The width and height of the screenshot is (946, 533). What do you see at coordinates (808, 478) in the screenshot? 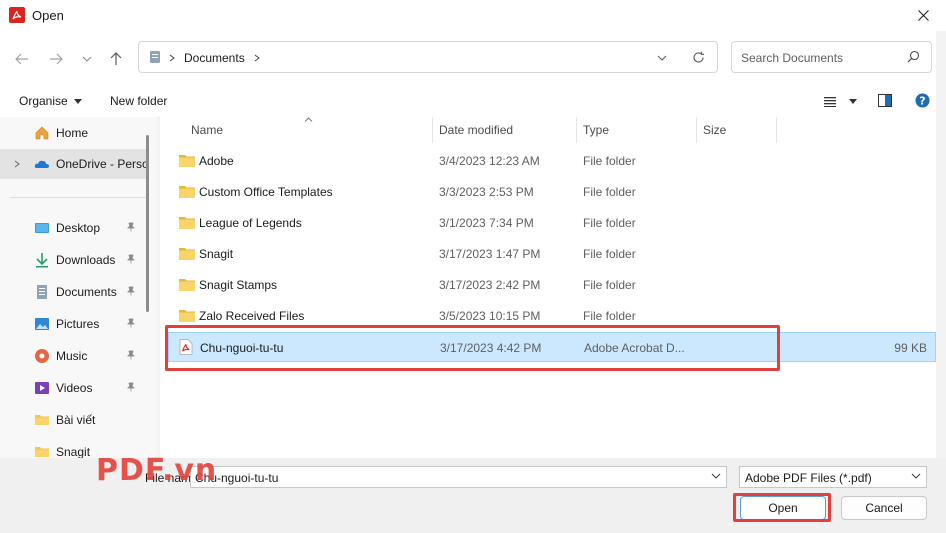
I see `file-type-filter-value: Adobe PDF Files (*.pdf)` at bounding box center [808, 478].